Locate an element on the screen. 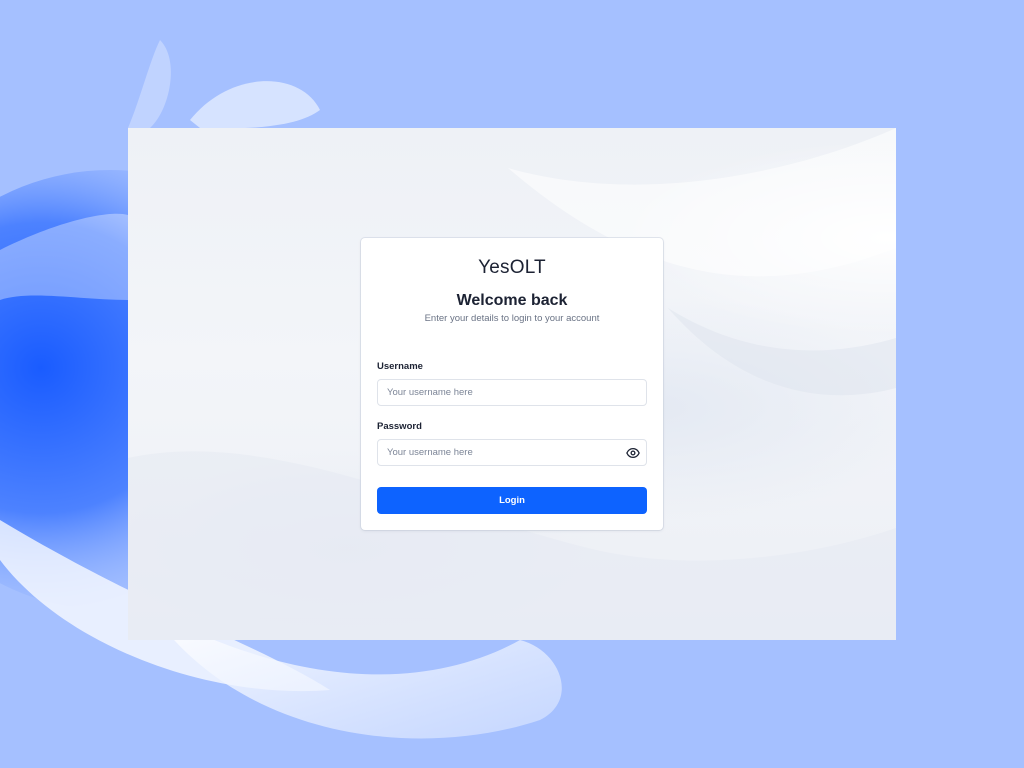  login-button: Login is located at coordinates (512, 500).